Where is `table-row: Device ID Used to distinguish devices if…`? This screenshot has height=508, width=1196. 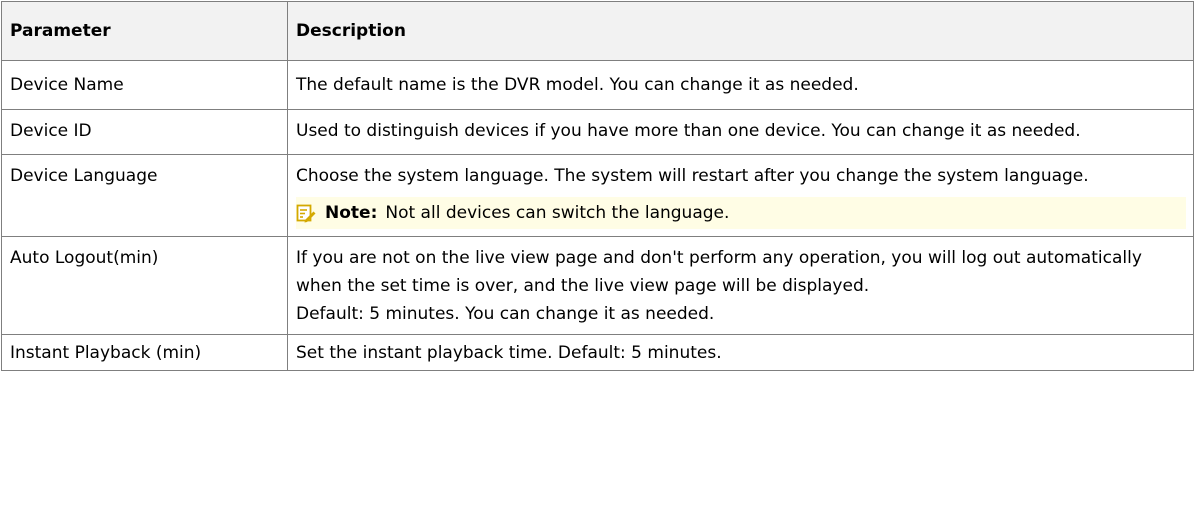 table-row: Device ID Used to distinguish devices if… is located at coordinates (597, 132).